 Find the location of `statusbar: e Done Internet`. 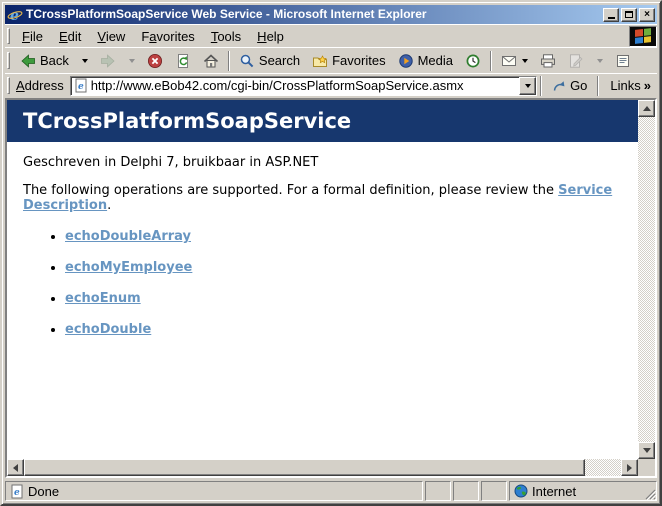

statusbar: e Done Internet is located at coordinates (331, 489).